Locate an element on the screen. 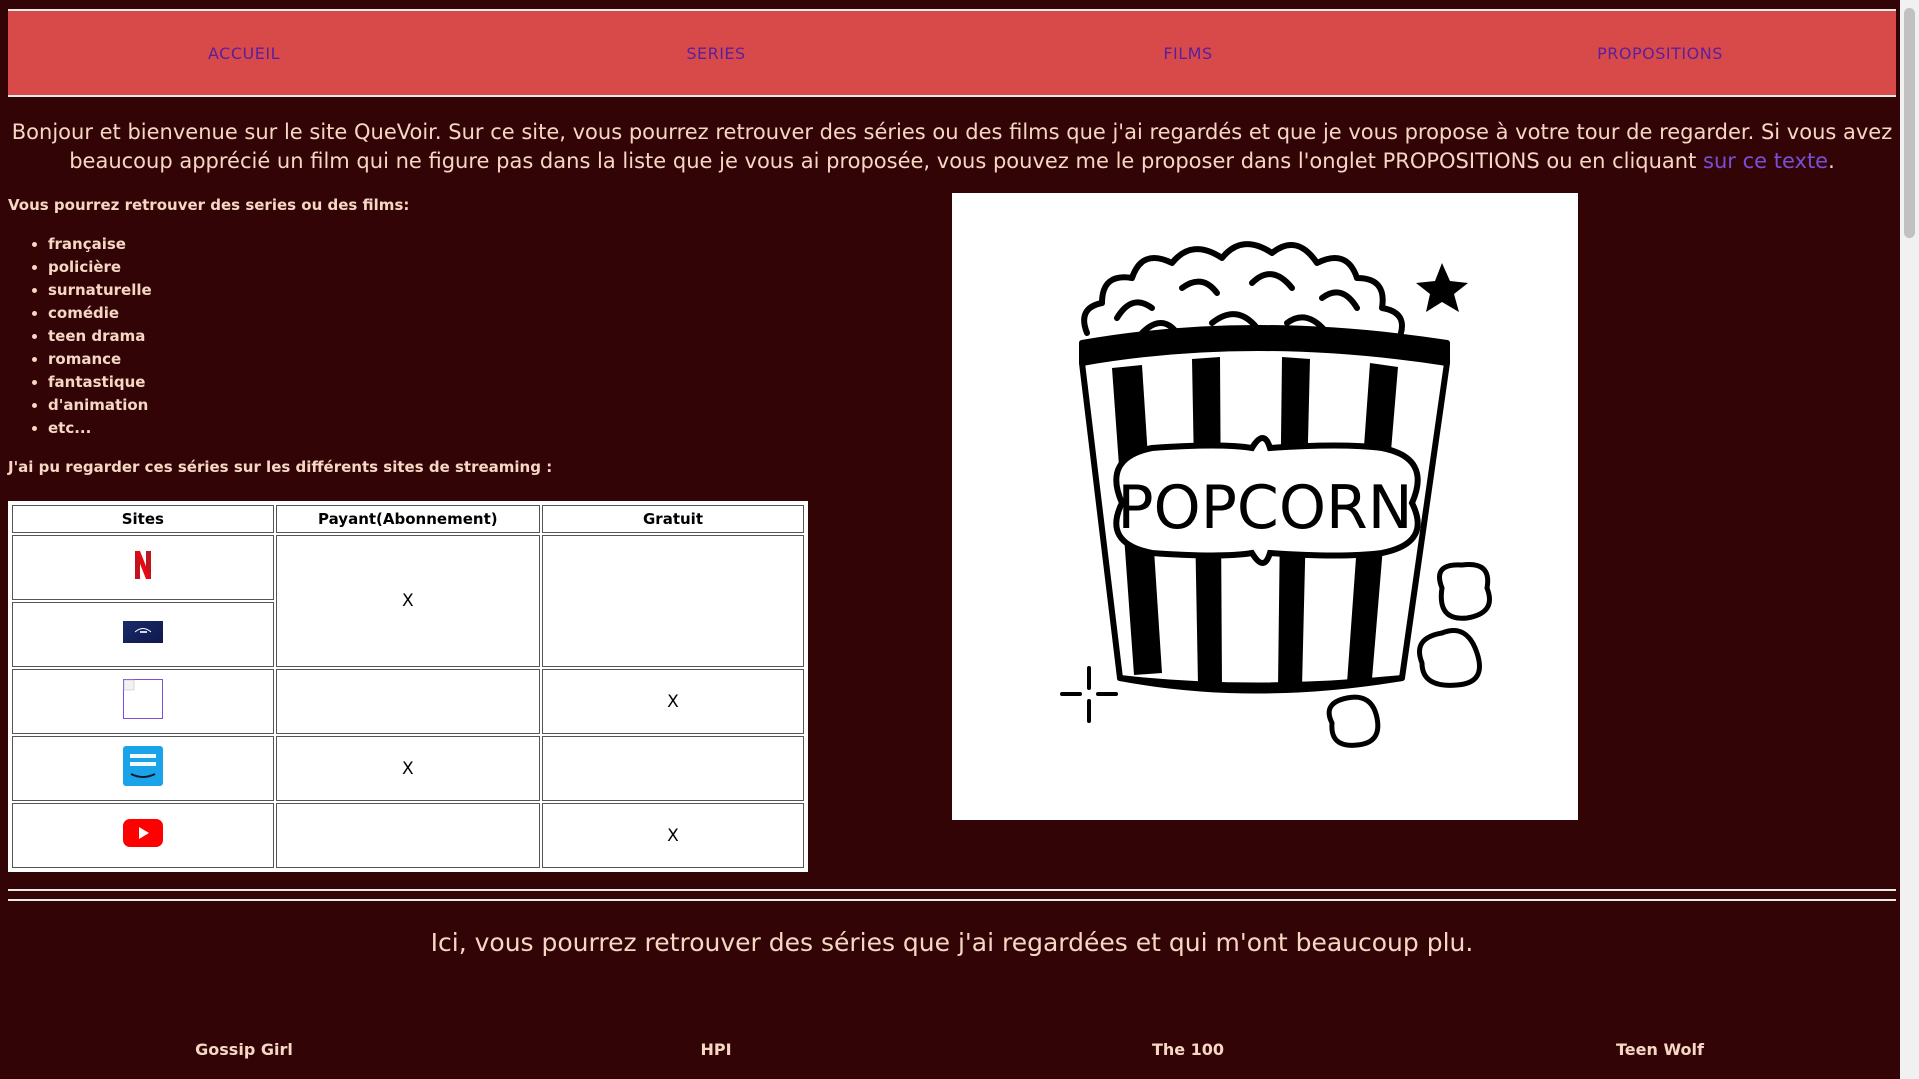 Image resolution: width=1919 pixels, height=1079 pixels. genre-item: romance is located at coordinates (100, 359).